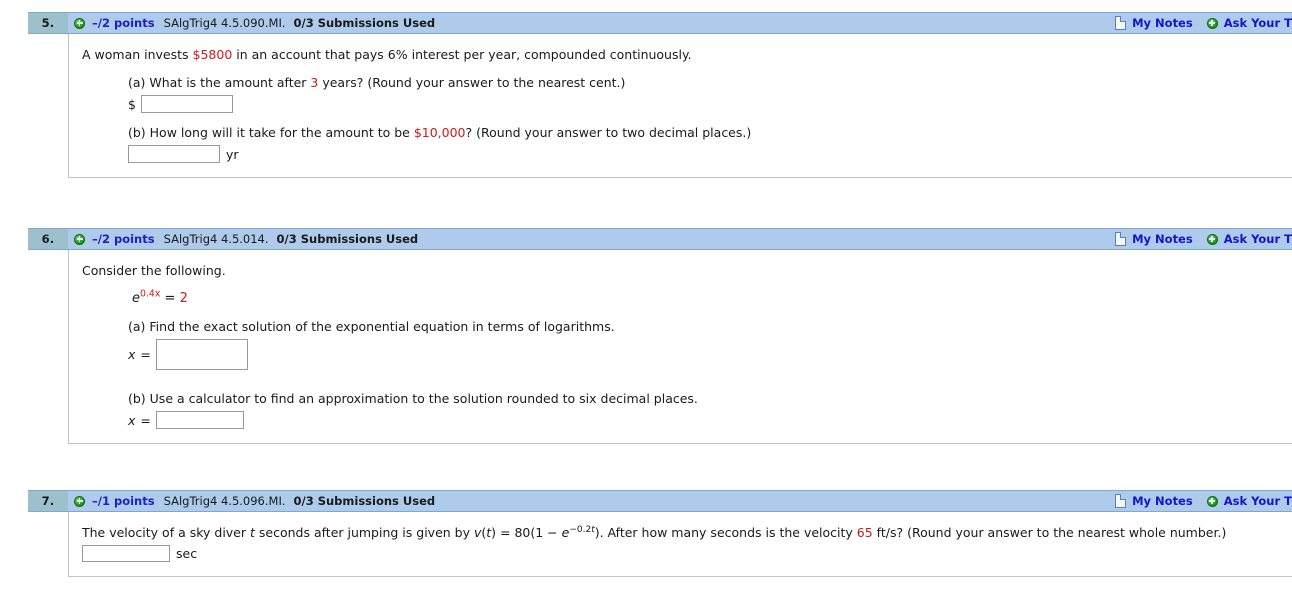 The width and height of the screenshot is (1292, 611). I want to click on statement-principal-5: $5800, so click(212, 54).